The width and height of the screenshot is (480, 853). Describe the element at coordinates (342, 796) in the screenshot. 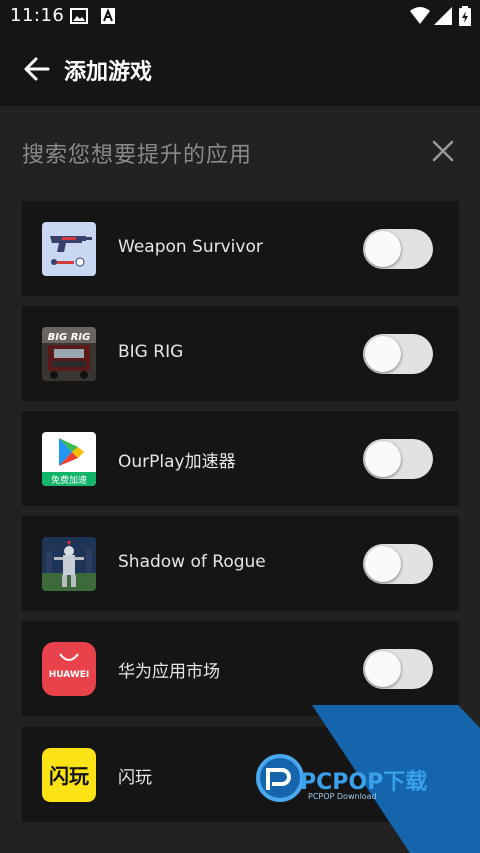

I see `watermark-subtext: PCPOP Download` at that location.